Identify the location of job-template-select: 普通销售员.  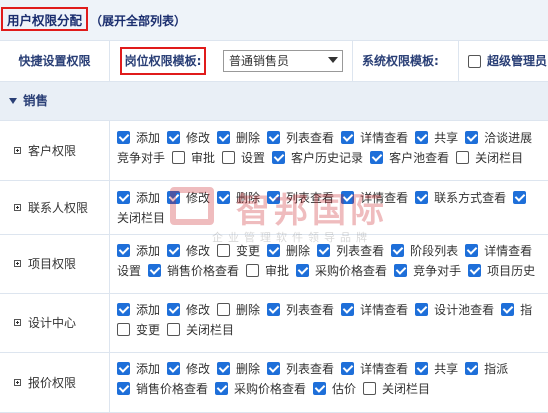
(283, 61).